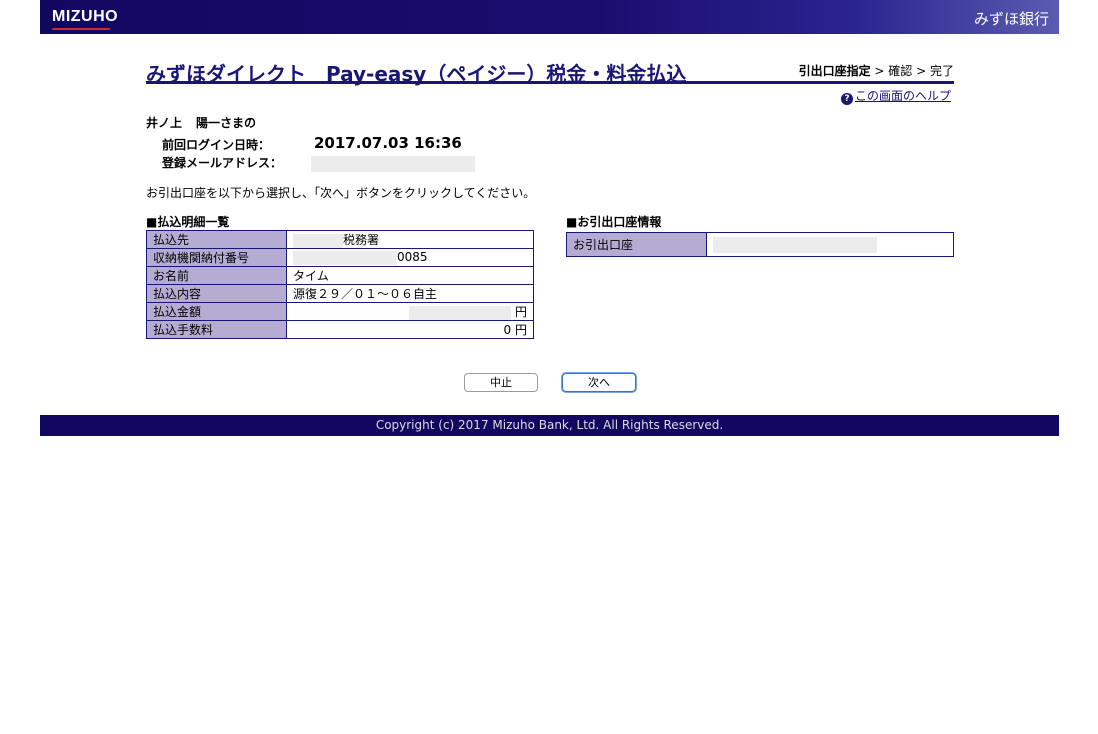 This screenshot has height=734, width=1098. What do you see at coordinates (216, 293) in the screenshot?
I see `row-label: 払込内容` at bounding box center [216, 293].